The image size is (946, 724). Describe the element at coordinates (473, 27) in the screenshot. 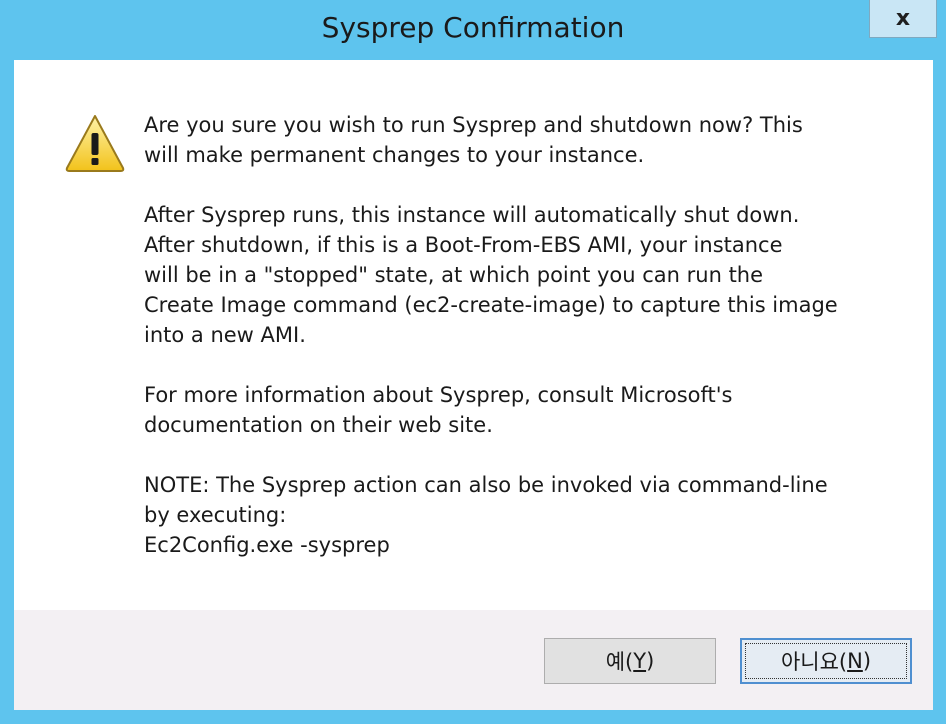

I see `window-title: Sysprep Confirmation` at that location.